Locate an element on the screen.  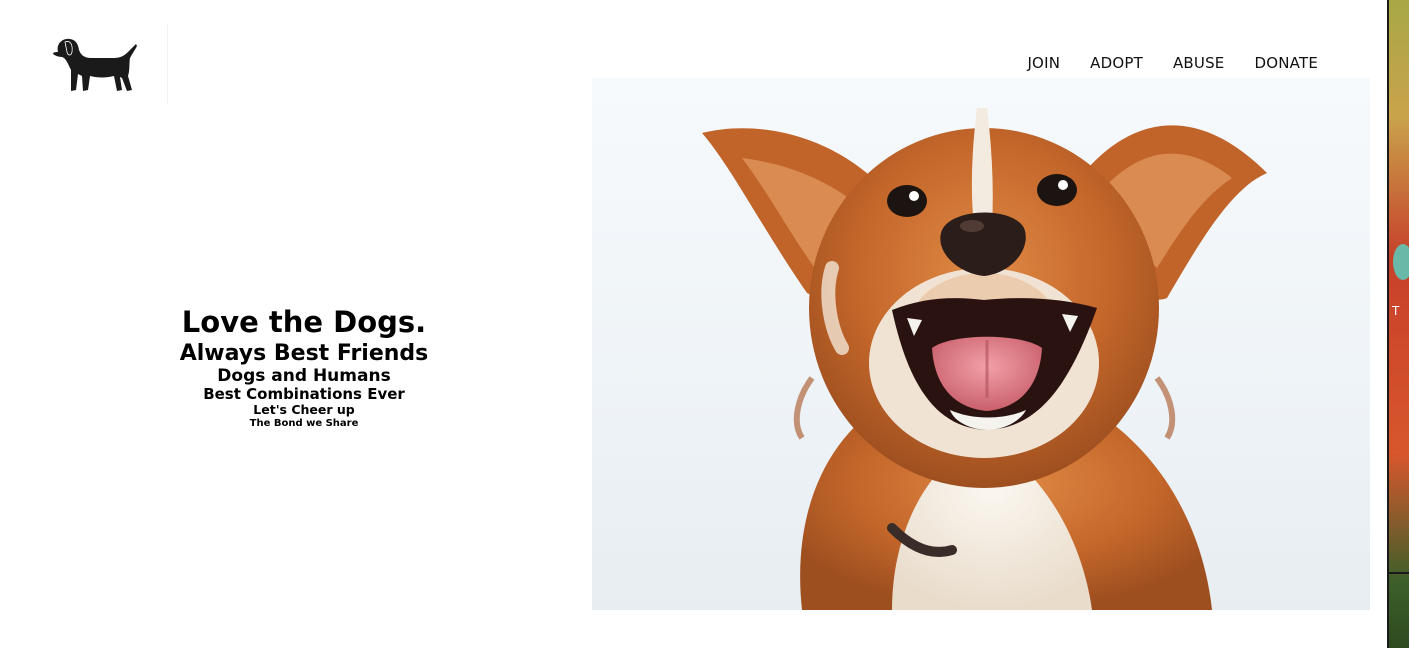
nav-join: JOIN is located at coordinates (1043, 63).